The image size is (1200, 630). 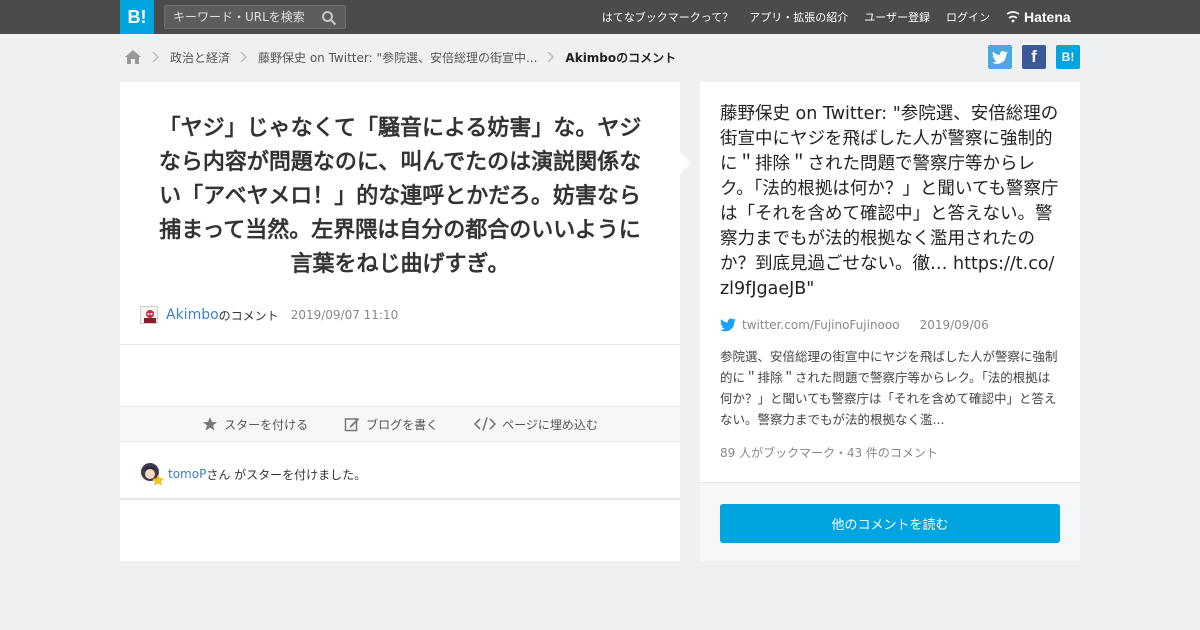 I want to click on comment-author-suffix: のコメント, so click(x=248, y=315).